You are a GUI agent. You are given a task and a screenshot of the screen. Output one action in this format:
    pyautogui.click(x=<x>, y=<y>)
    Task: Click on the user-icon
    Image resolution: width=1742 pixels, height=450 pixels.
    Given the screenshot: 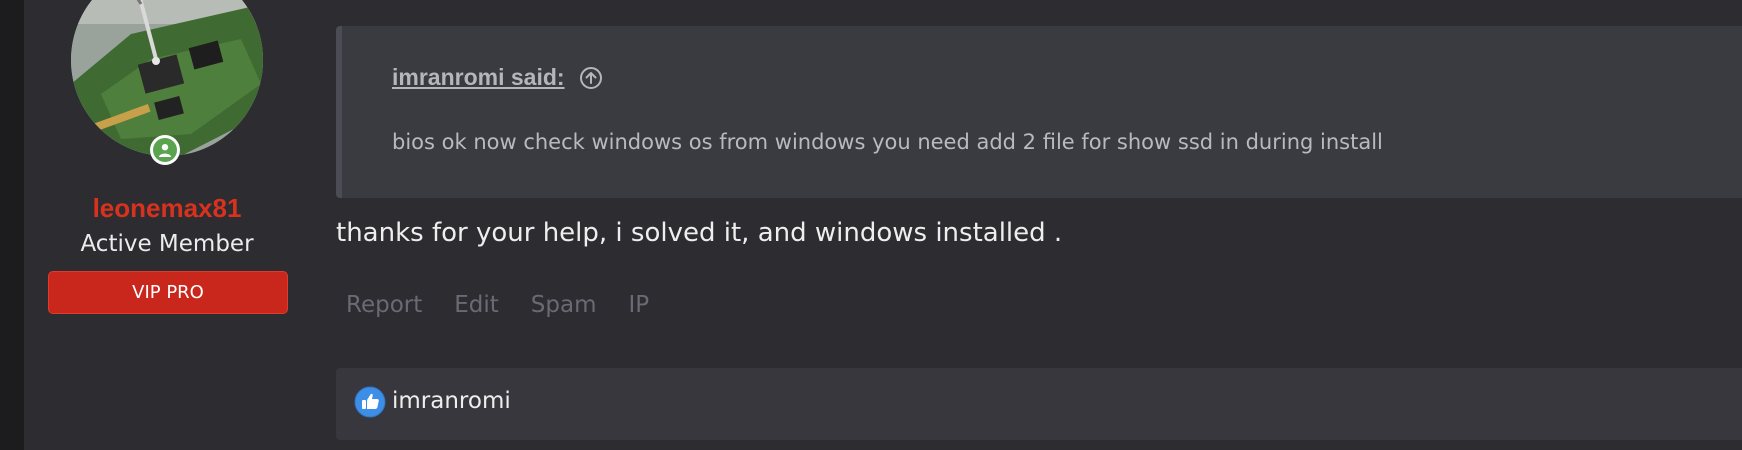 What is the action you would take?
    pyautogui.click(x=165, y=150)
    